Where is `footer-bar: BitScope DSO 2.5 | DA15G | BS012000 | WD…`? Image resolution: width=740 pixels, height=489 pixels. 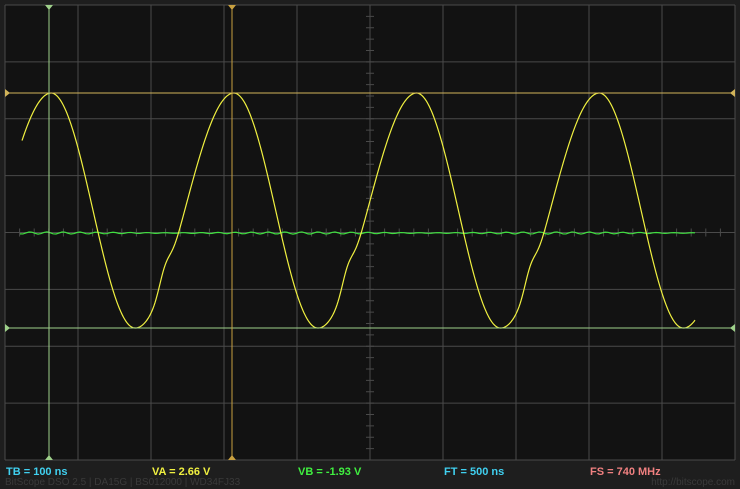
footer-bar: BitScope DSO 2.5 | DA15G | BS012000 | WD… is located at coordinates (370, 483).